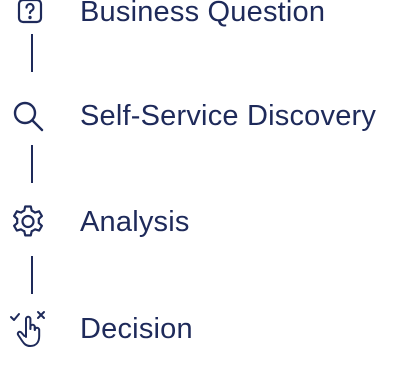 The height and width of the screenshot is (387, 413). Describe the element at coordinates (28, 329) in the screenshot. I see `hand-choice-icon` at that location.